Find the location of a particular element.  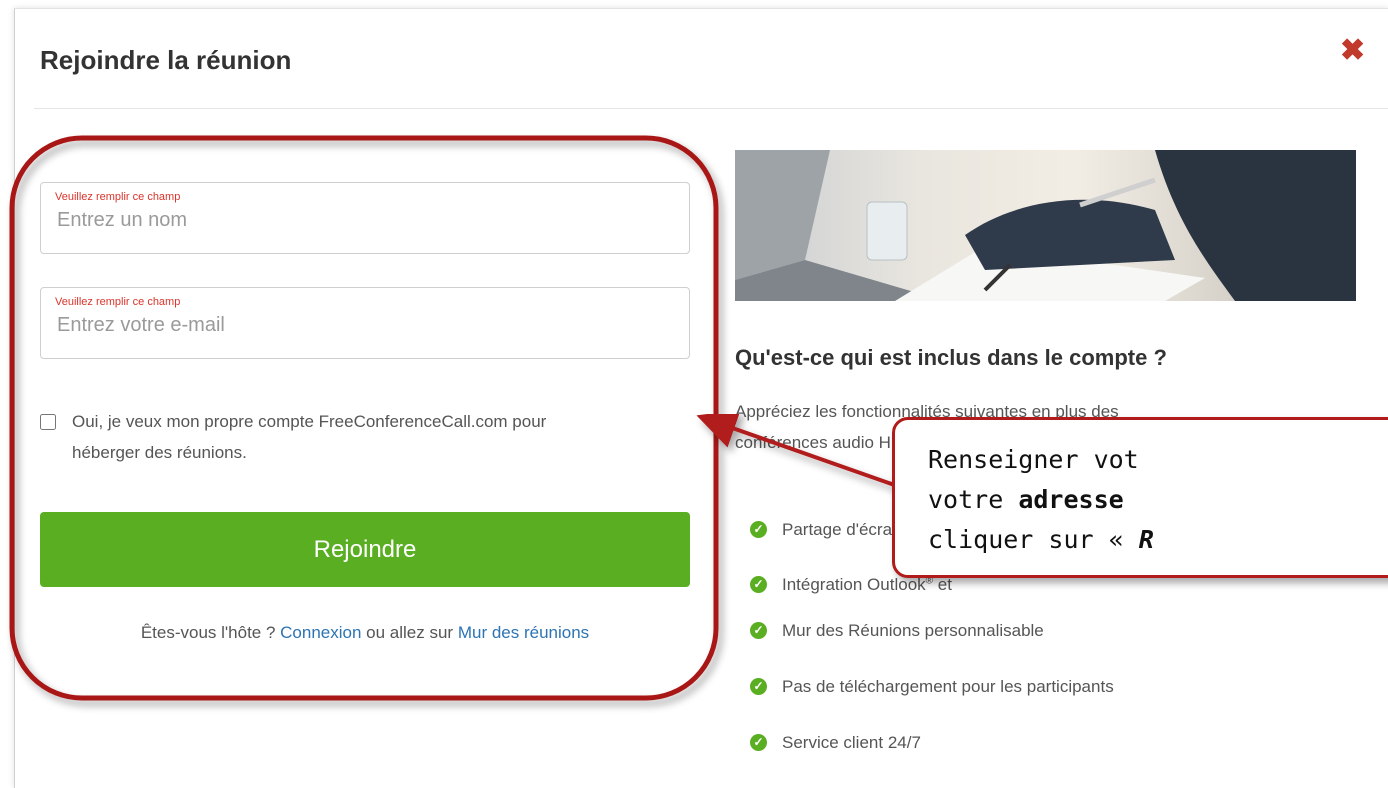

feature-label: Service client 24/7 is located at coordinates (851, 742).